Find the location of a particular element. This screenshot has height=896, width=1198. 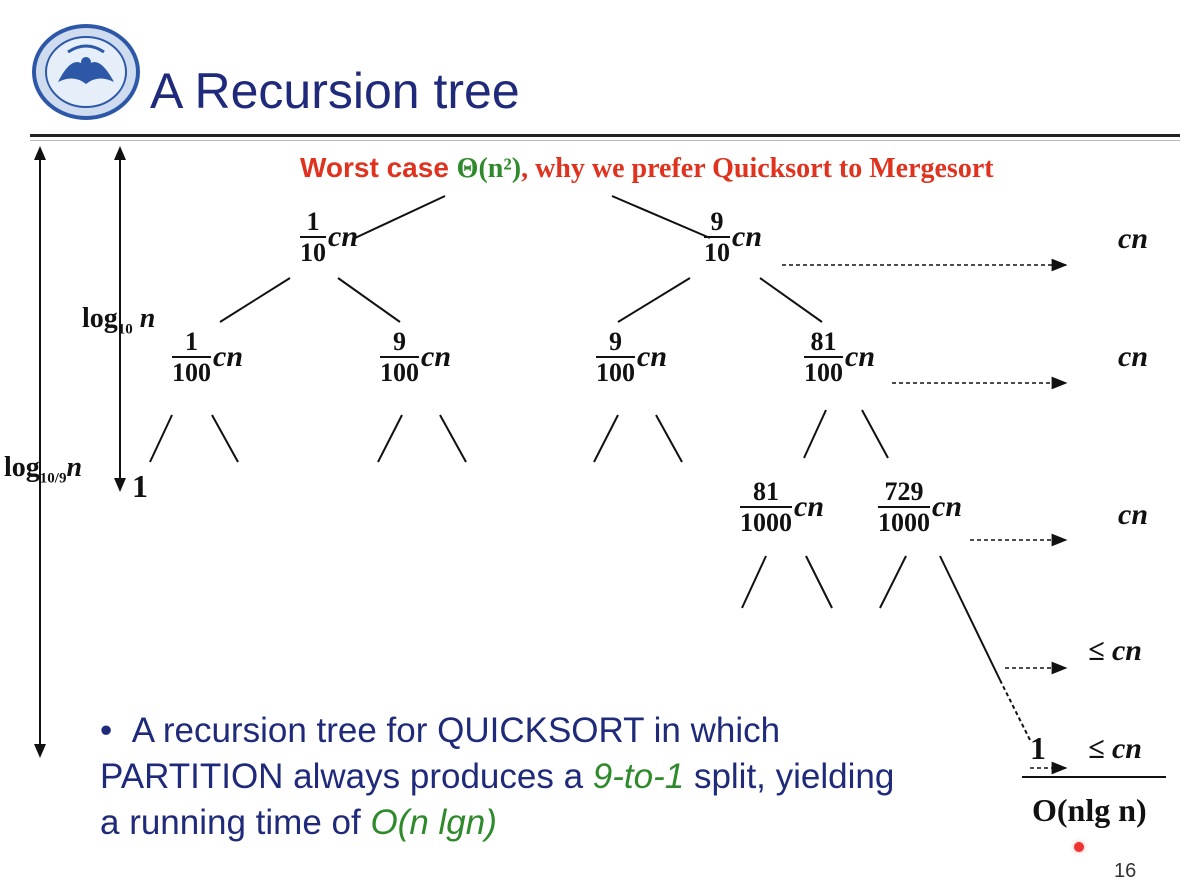

node-l2-c: 9 100 cn is located at coordinates (631, 357).